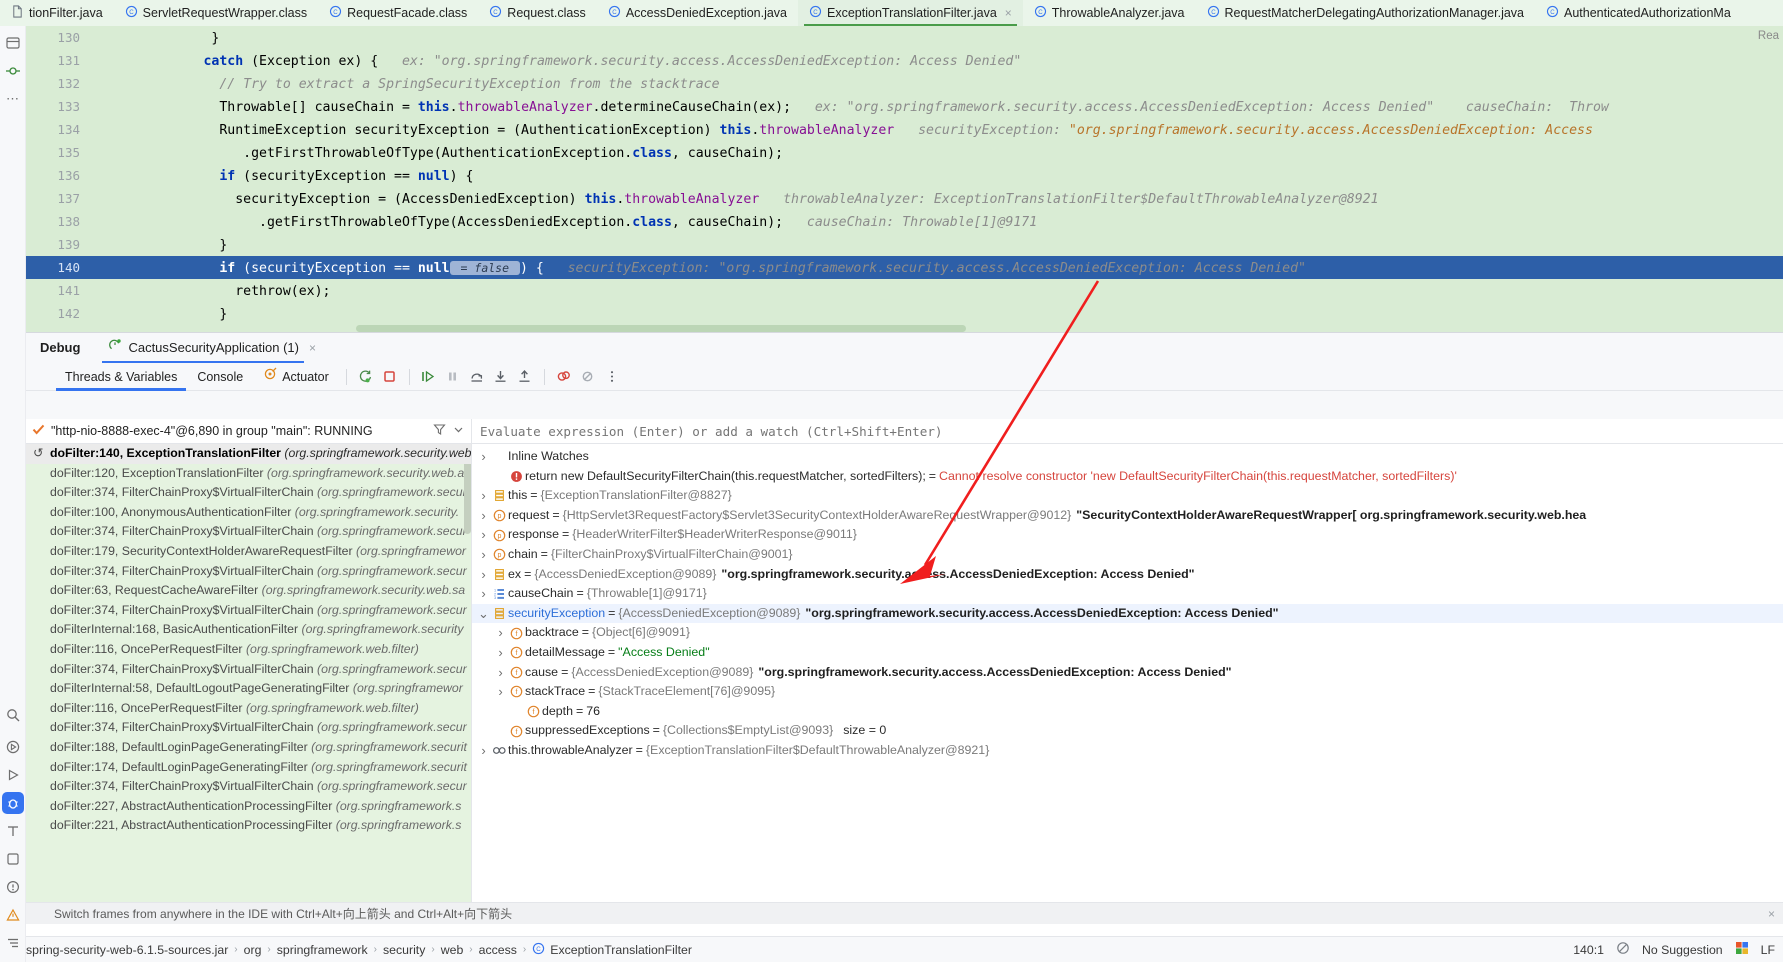  I want to click on warnings-icon, so click(13, 915).